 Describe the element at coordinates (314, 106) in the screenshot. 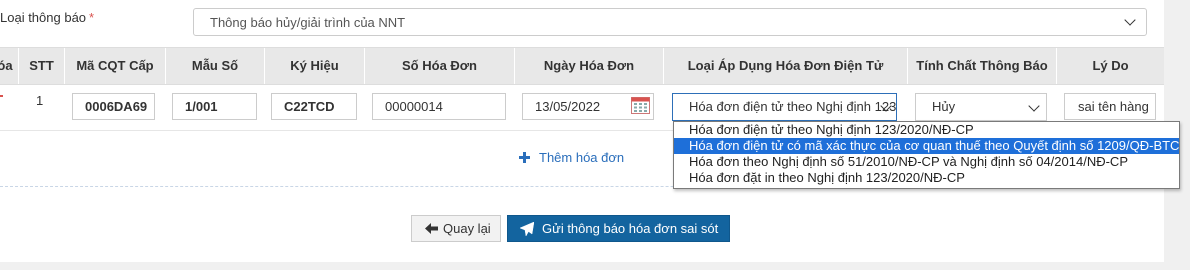

I see `ky-hieu-input: C22TCD` at that location.